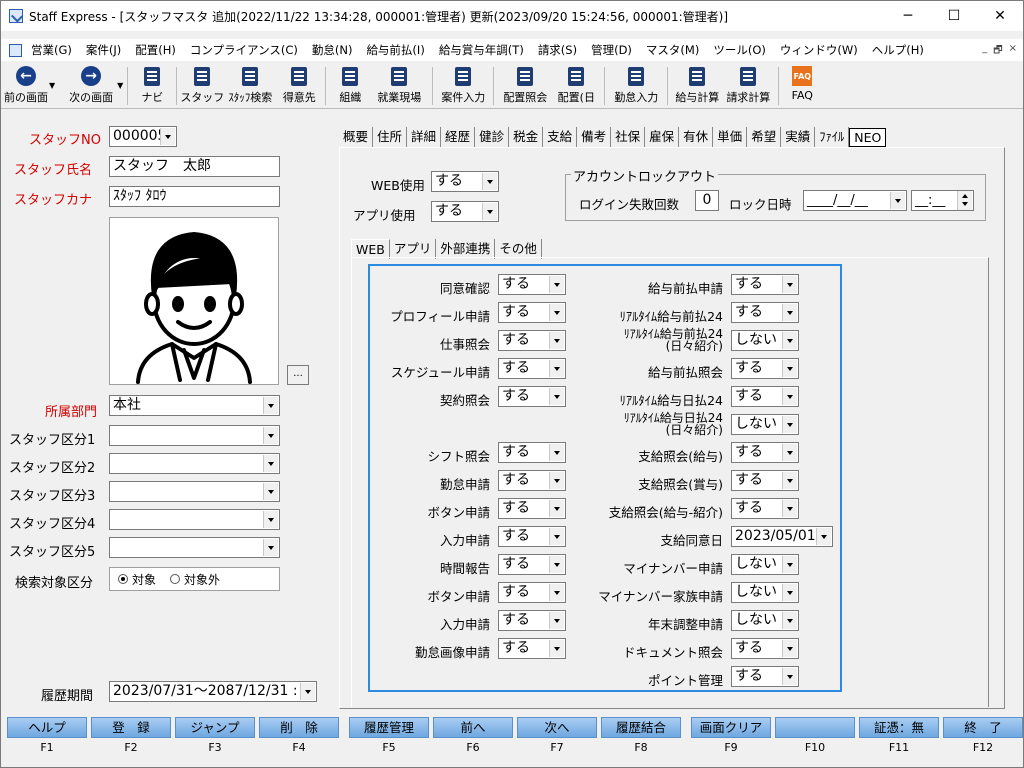 The image size is (1024, 768). What do you see at coordinates (370, 249) in the screenshot?
I see `tab-web: WEB` at bounding box center [370, 249].